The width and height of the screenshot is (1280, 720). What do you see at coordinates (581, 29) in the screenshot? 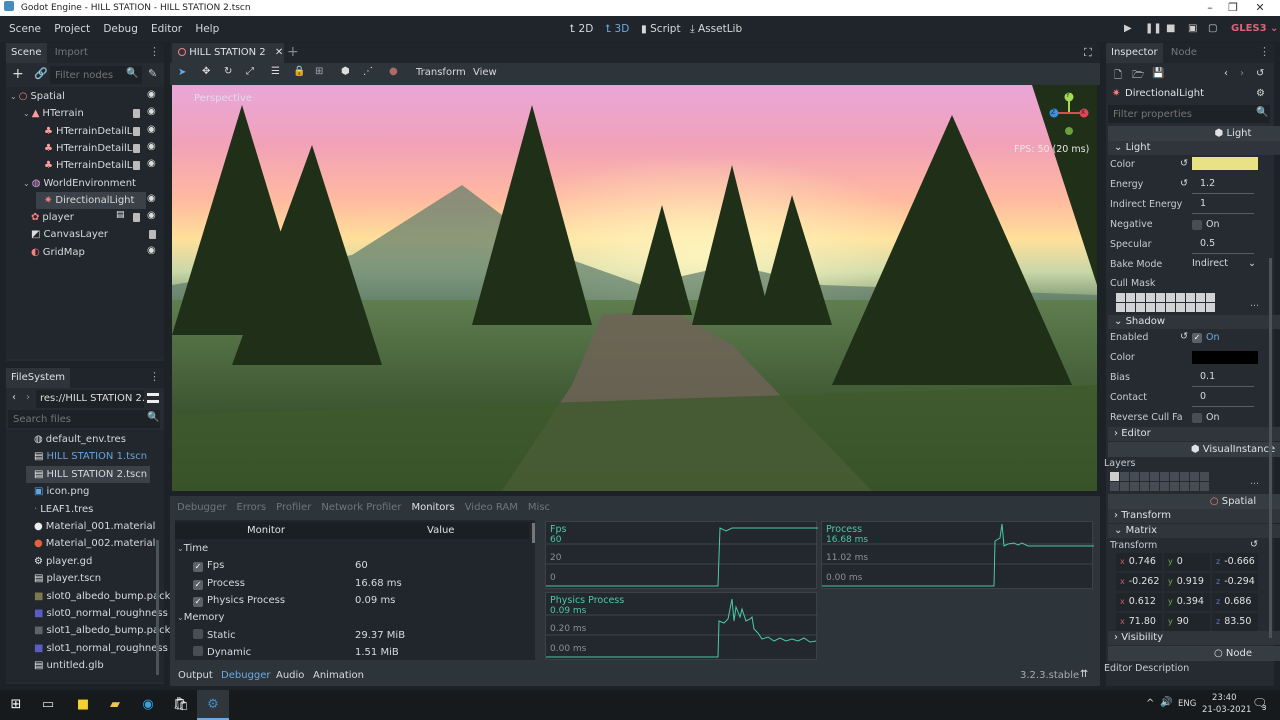
I see `workspace-2d-button: ⮤ 2D` at bounding box center [581, 29].